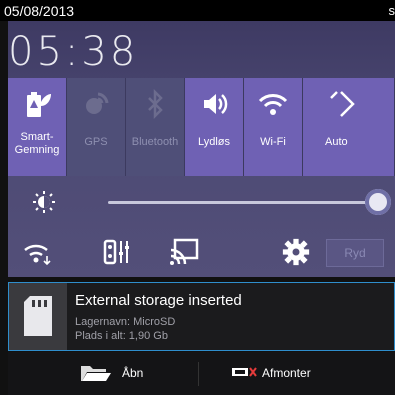  What do you see at coordinates (44, 202) in the screenshot?
I see `brightness-icon` at bounding box center [44, 202].